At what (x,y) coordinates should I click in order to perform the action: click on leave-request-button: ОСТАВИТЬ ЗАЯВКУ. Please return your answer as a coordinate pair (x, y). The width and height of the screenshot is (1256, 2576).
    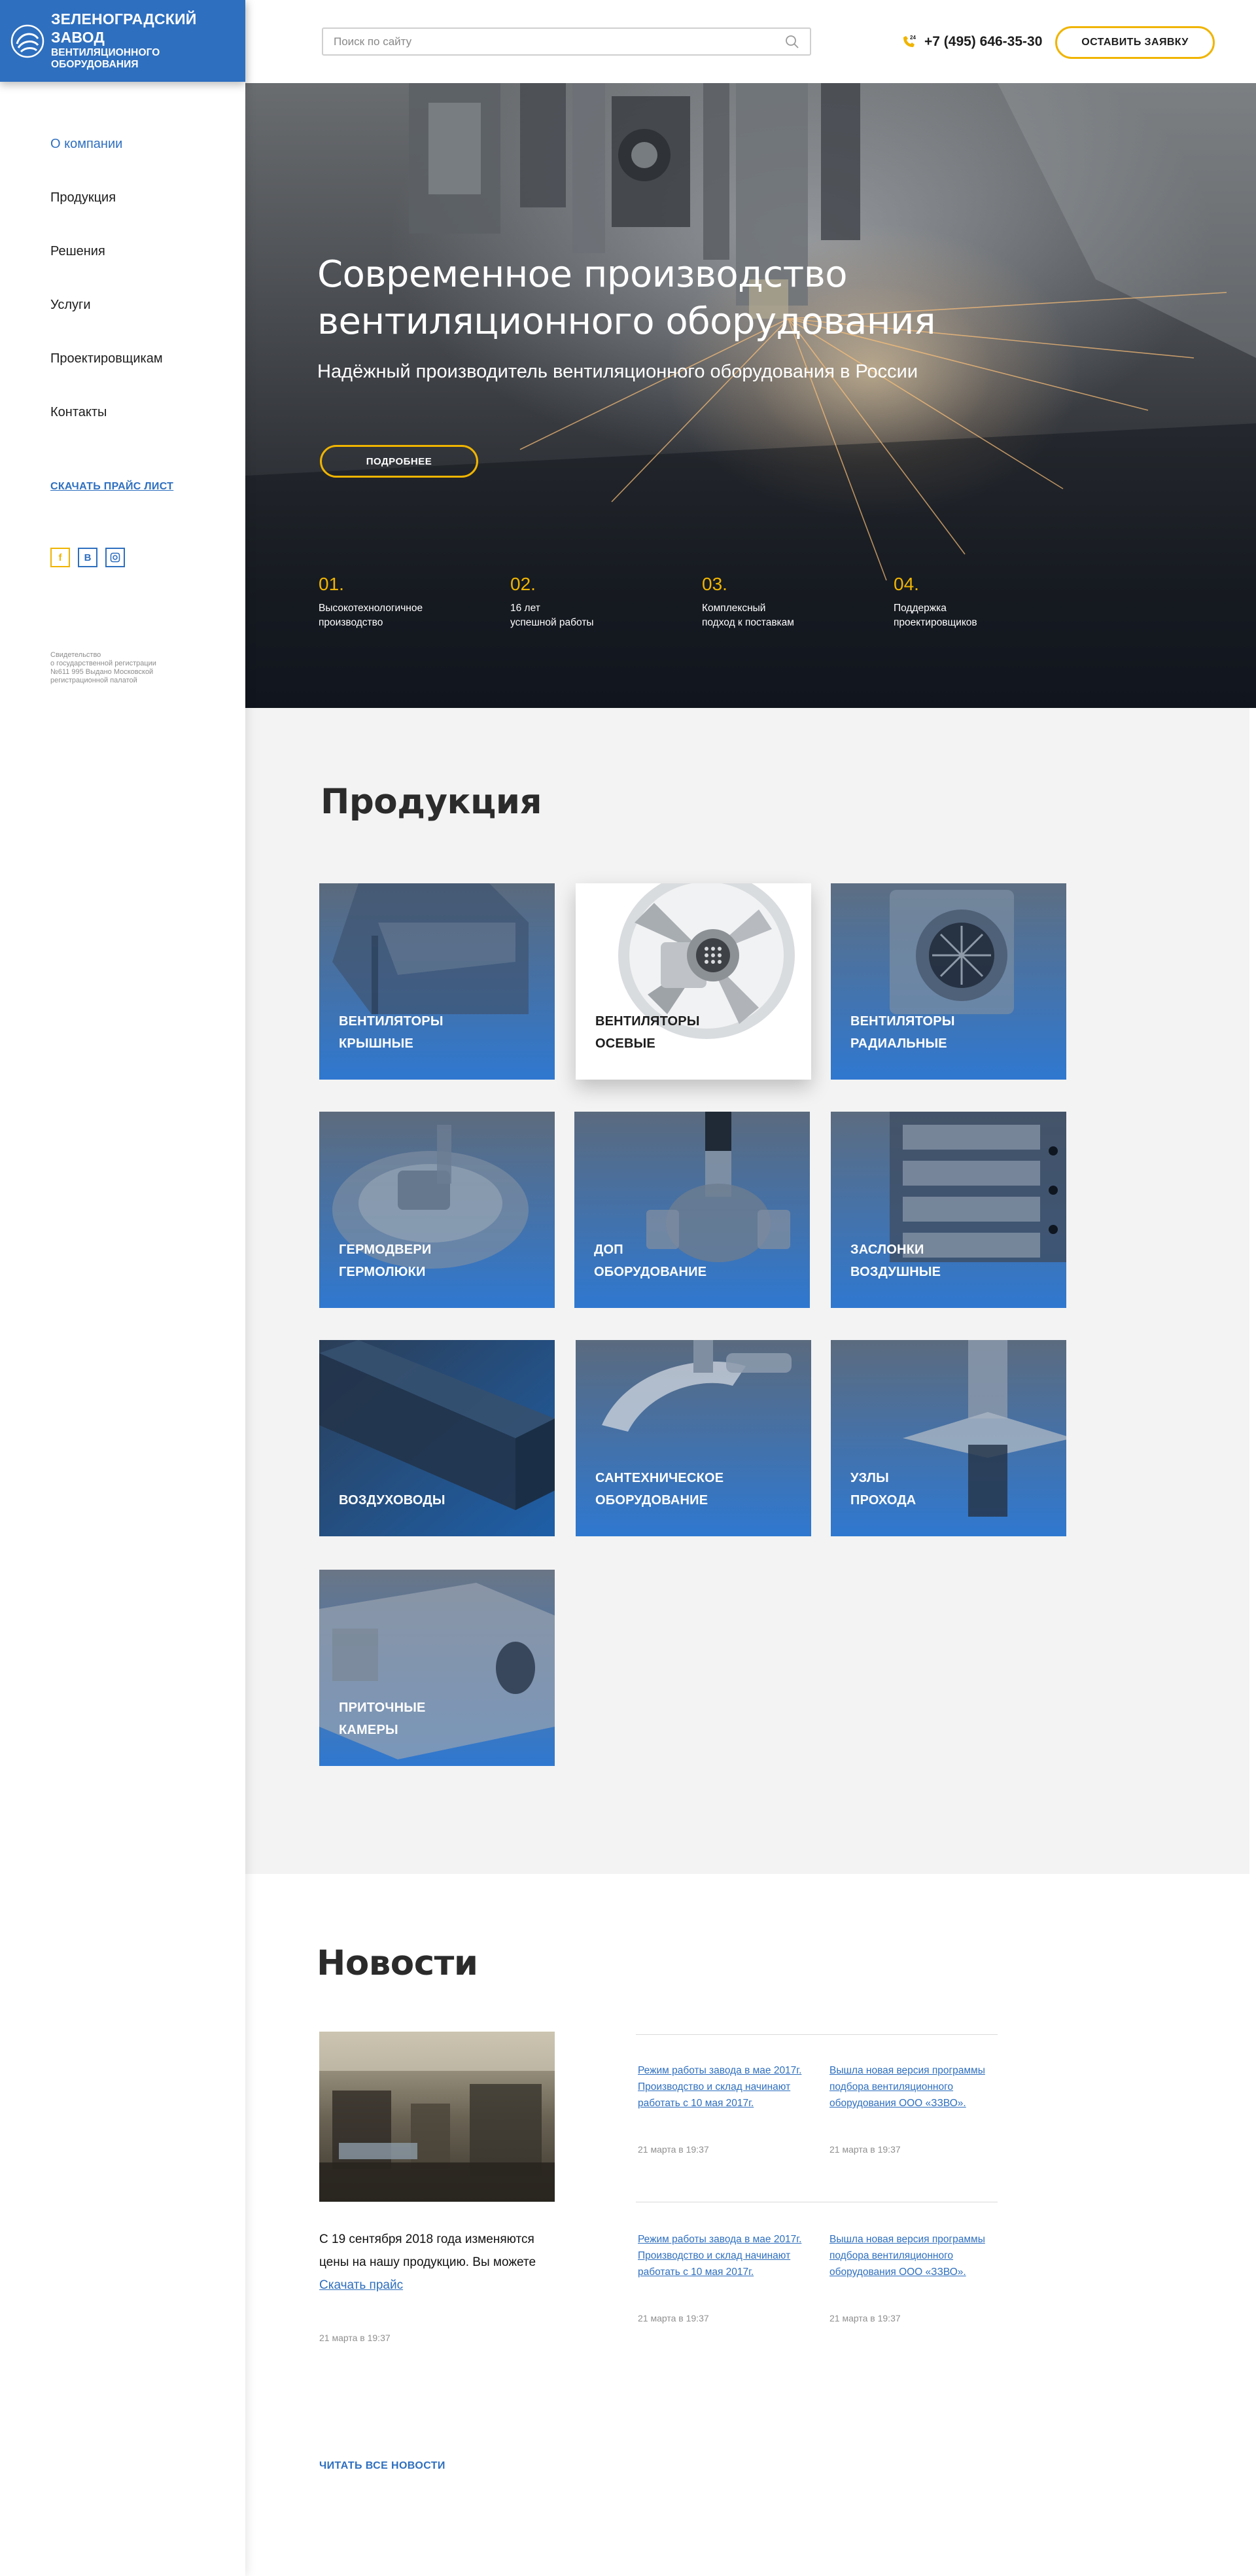
    Looking at the image, I should click on (1135, 43).